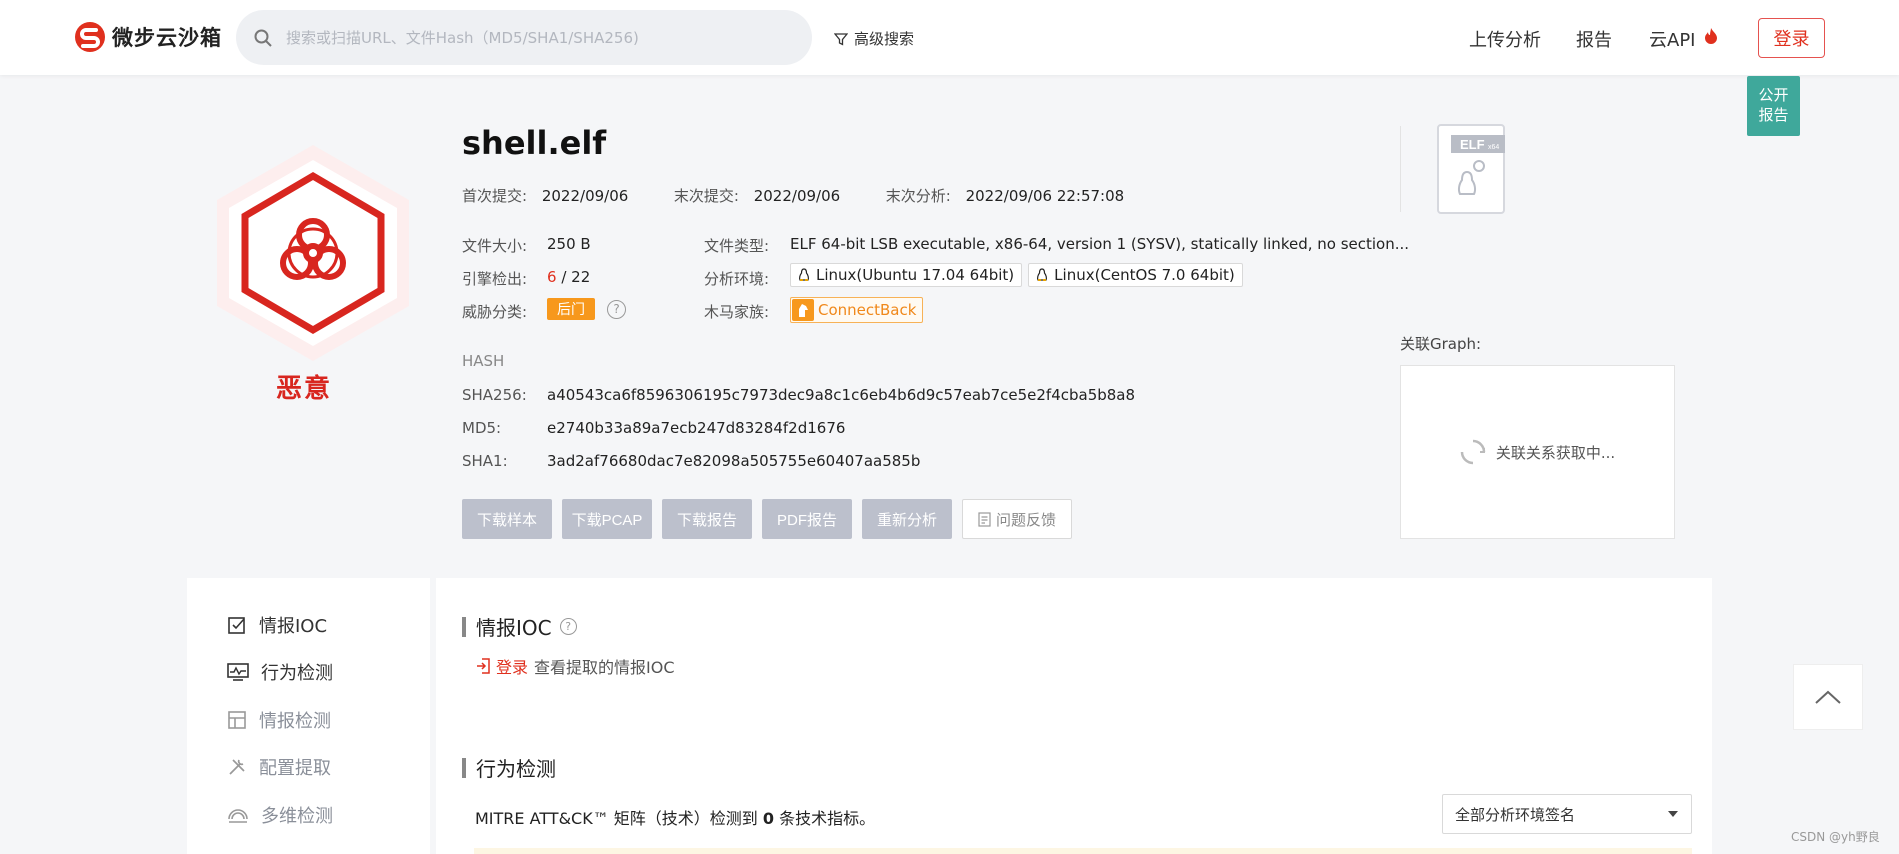  What do you see at coordinates (867, 310) in the screenshot?
I see `family-tag-label: ConnectBack` at bounding box center [867, 310].